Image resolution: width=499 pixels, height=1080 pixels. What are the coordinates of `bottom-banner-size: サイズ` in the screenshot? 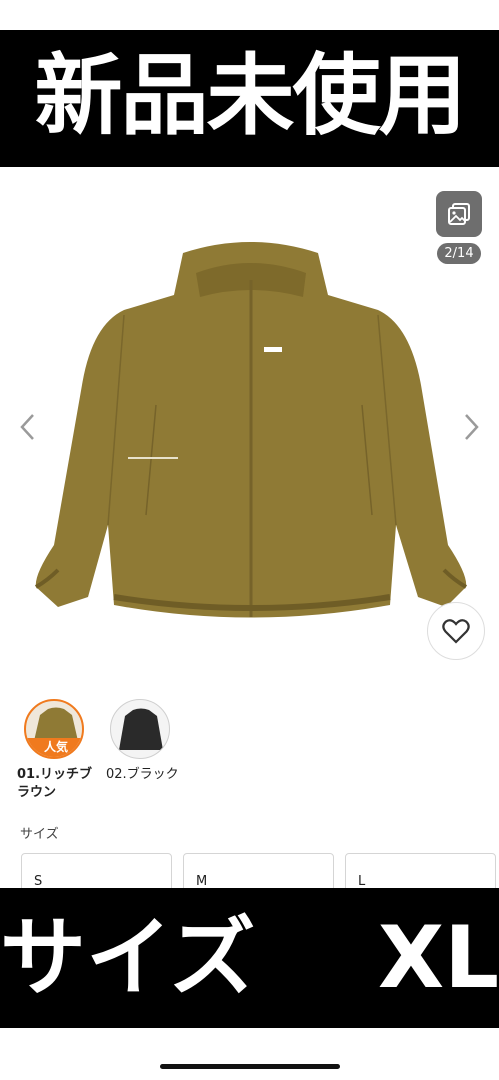 It's located at (128, 958).